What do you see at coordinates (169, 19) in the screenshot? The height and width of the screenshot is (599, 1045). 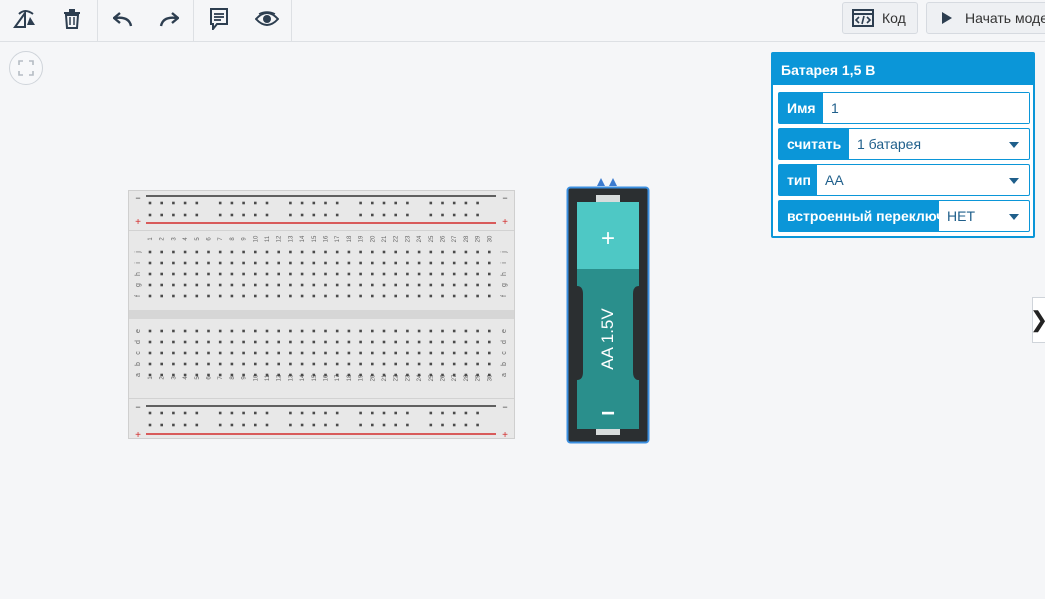 I see `redo-button` at bounding box center [169, 19].